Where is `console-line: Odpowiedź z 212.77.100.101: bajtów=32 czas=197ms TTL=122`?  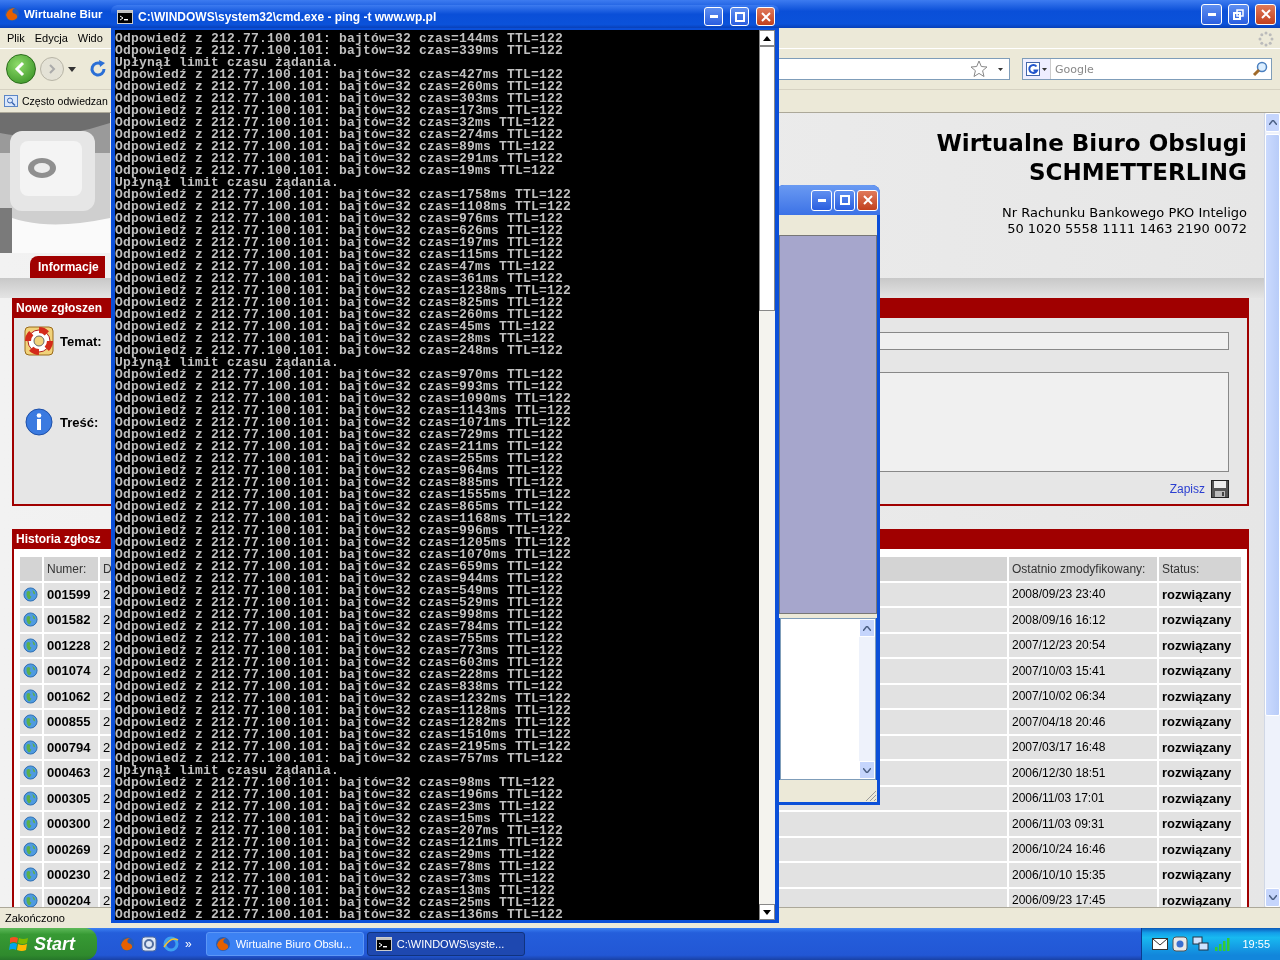 console-line: Odpowiedź z 212.77.100.101: bajtów=32 czas=197ms TTL=122 is located at coordinates (340, 243).